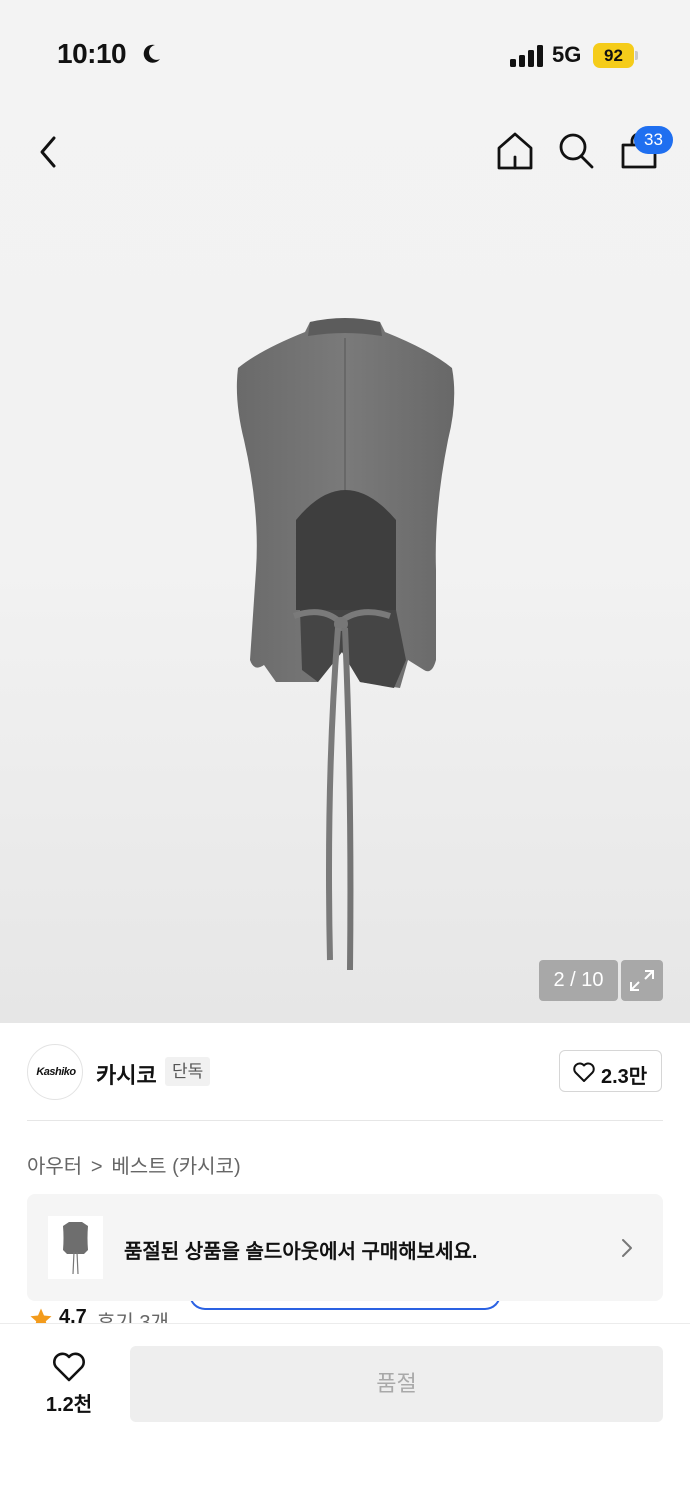 Image resolution: width=690 pixels, height=1500 pixels. Describe the element at coordinates (567, 54) in the screenshot. I see `network-type: 5G` at that location.